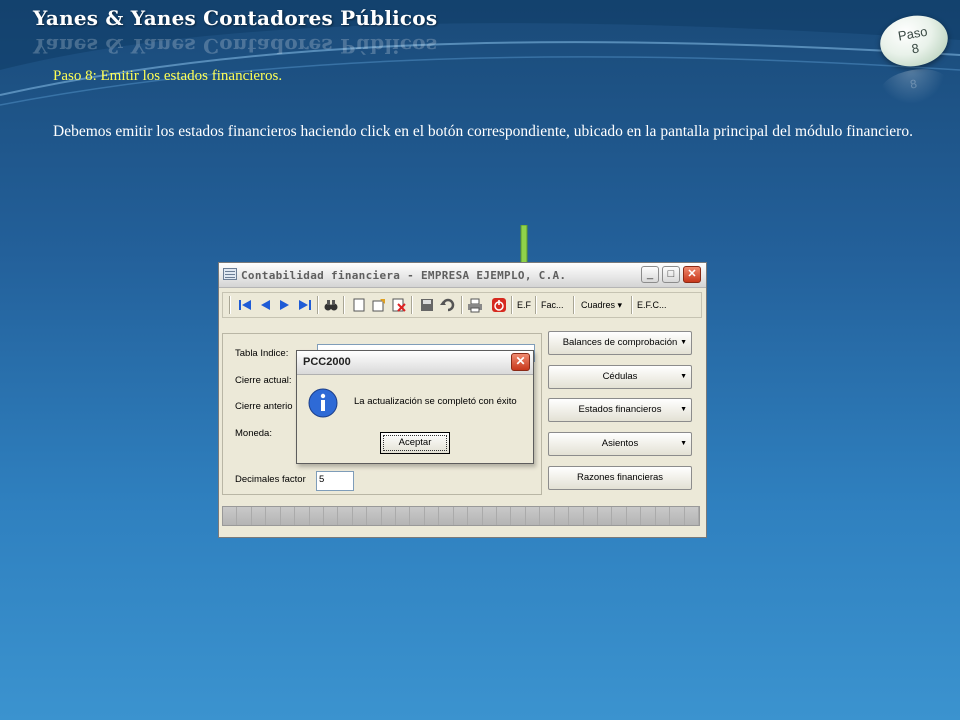 The height and width of the screenshot is (720, 960). What do you see at coordinates (323, 403) in the screenshot?
I see `info-icon` at bounding box center [323, 403].